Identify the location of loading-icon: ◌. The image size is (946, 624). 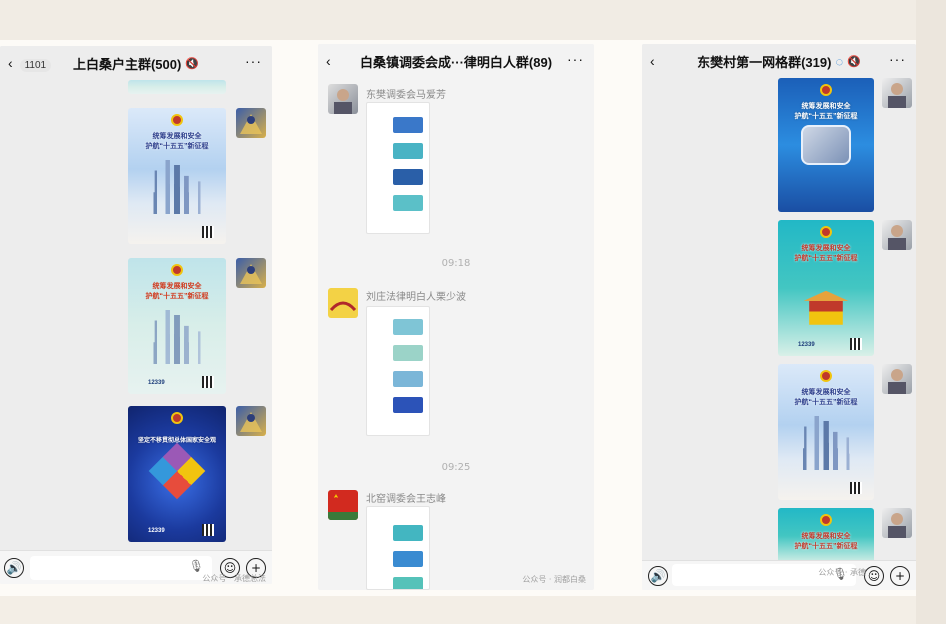
(839, 61).